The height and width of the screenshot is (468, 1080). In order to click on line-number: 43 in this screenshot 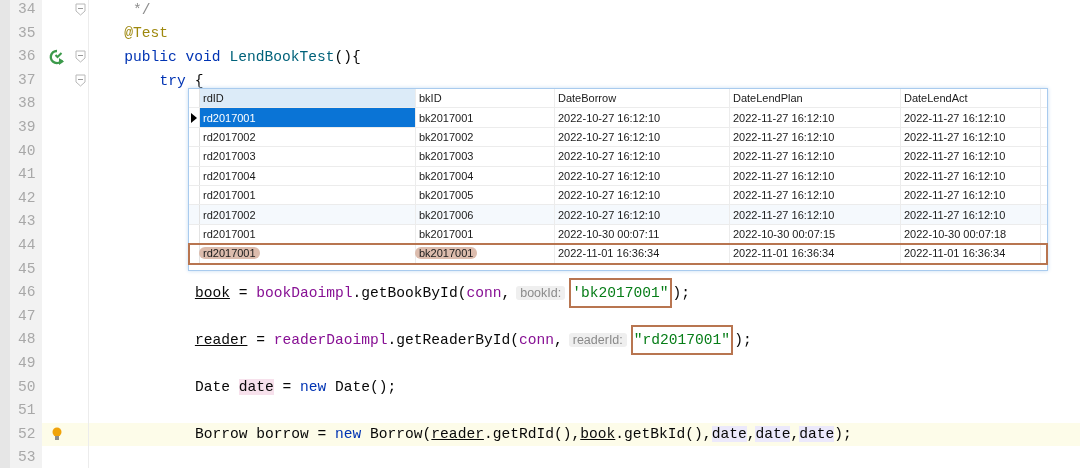, I will do `click(21, 222)`.